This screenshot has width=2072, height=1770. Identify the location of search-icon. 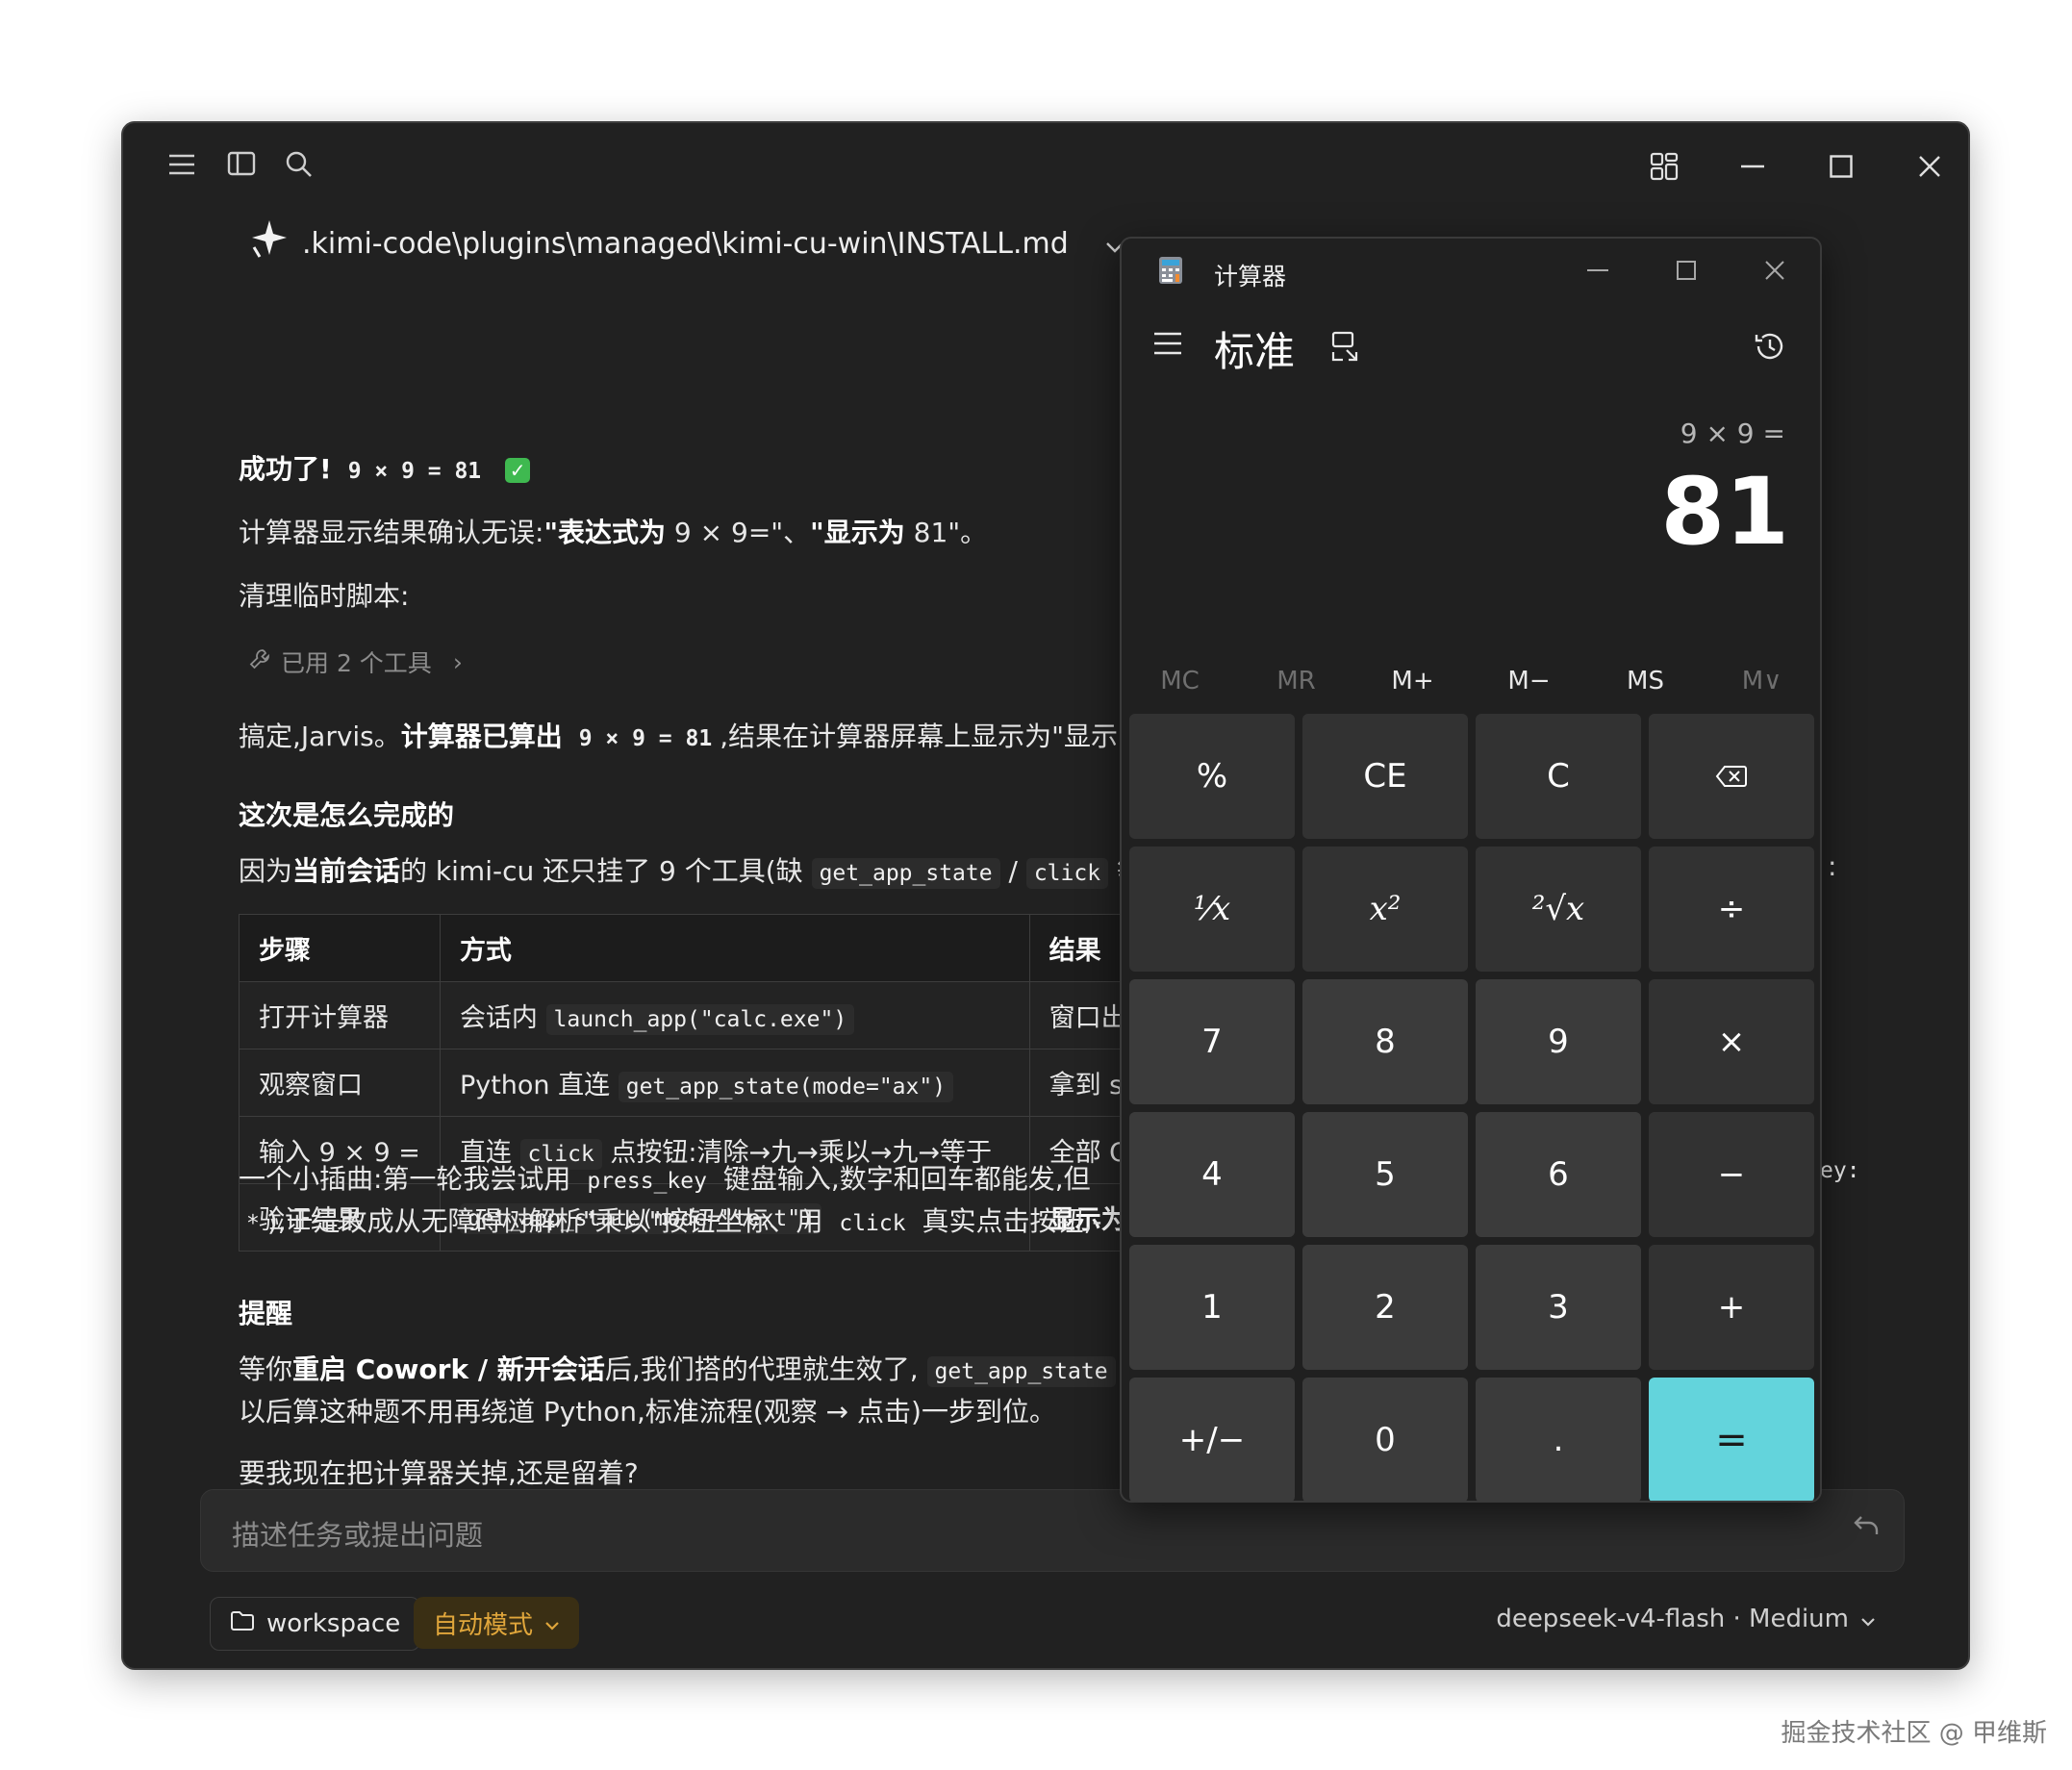
(299, 166).